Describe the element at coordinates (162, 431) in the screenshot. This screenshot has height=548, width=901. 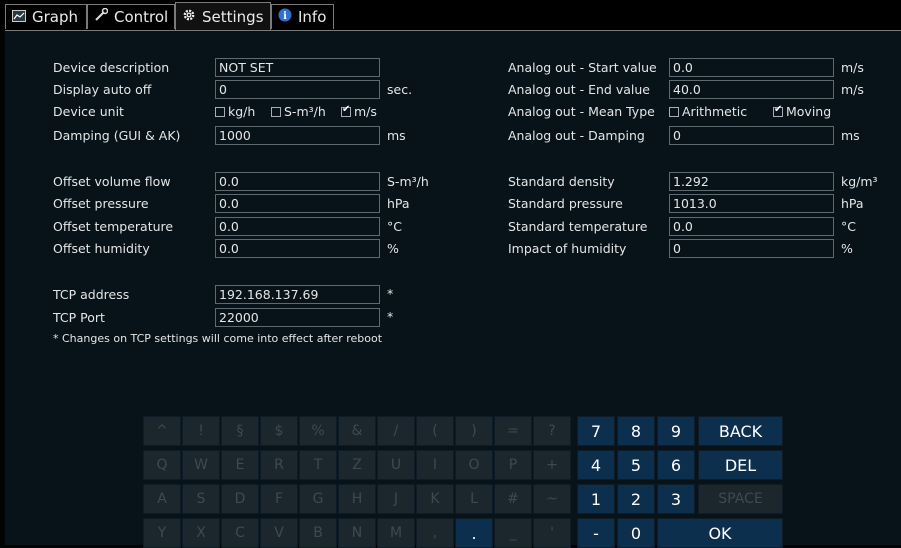
I see `key: ^` at that location.